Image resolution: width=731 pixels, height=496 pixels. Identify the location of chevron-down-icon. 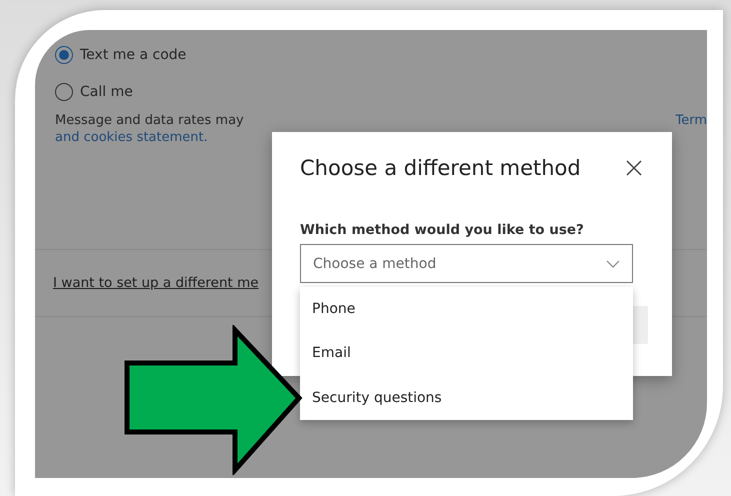
(613, 264).